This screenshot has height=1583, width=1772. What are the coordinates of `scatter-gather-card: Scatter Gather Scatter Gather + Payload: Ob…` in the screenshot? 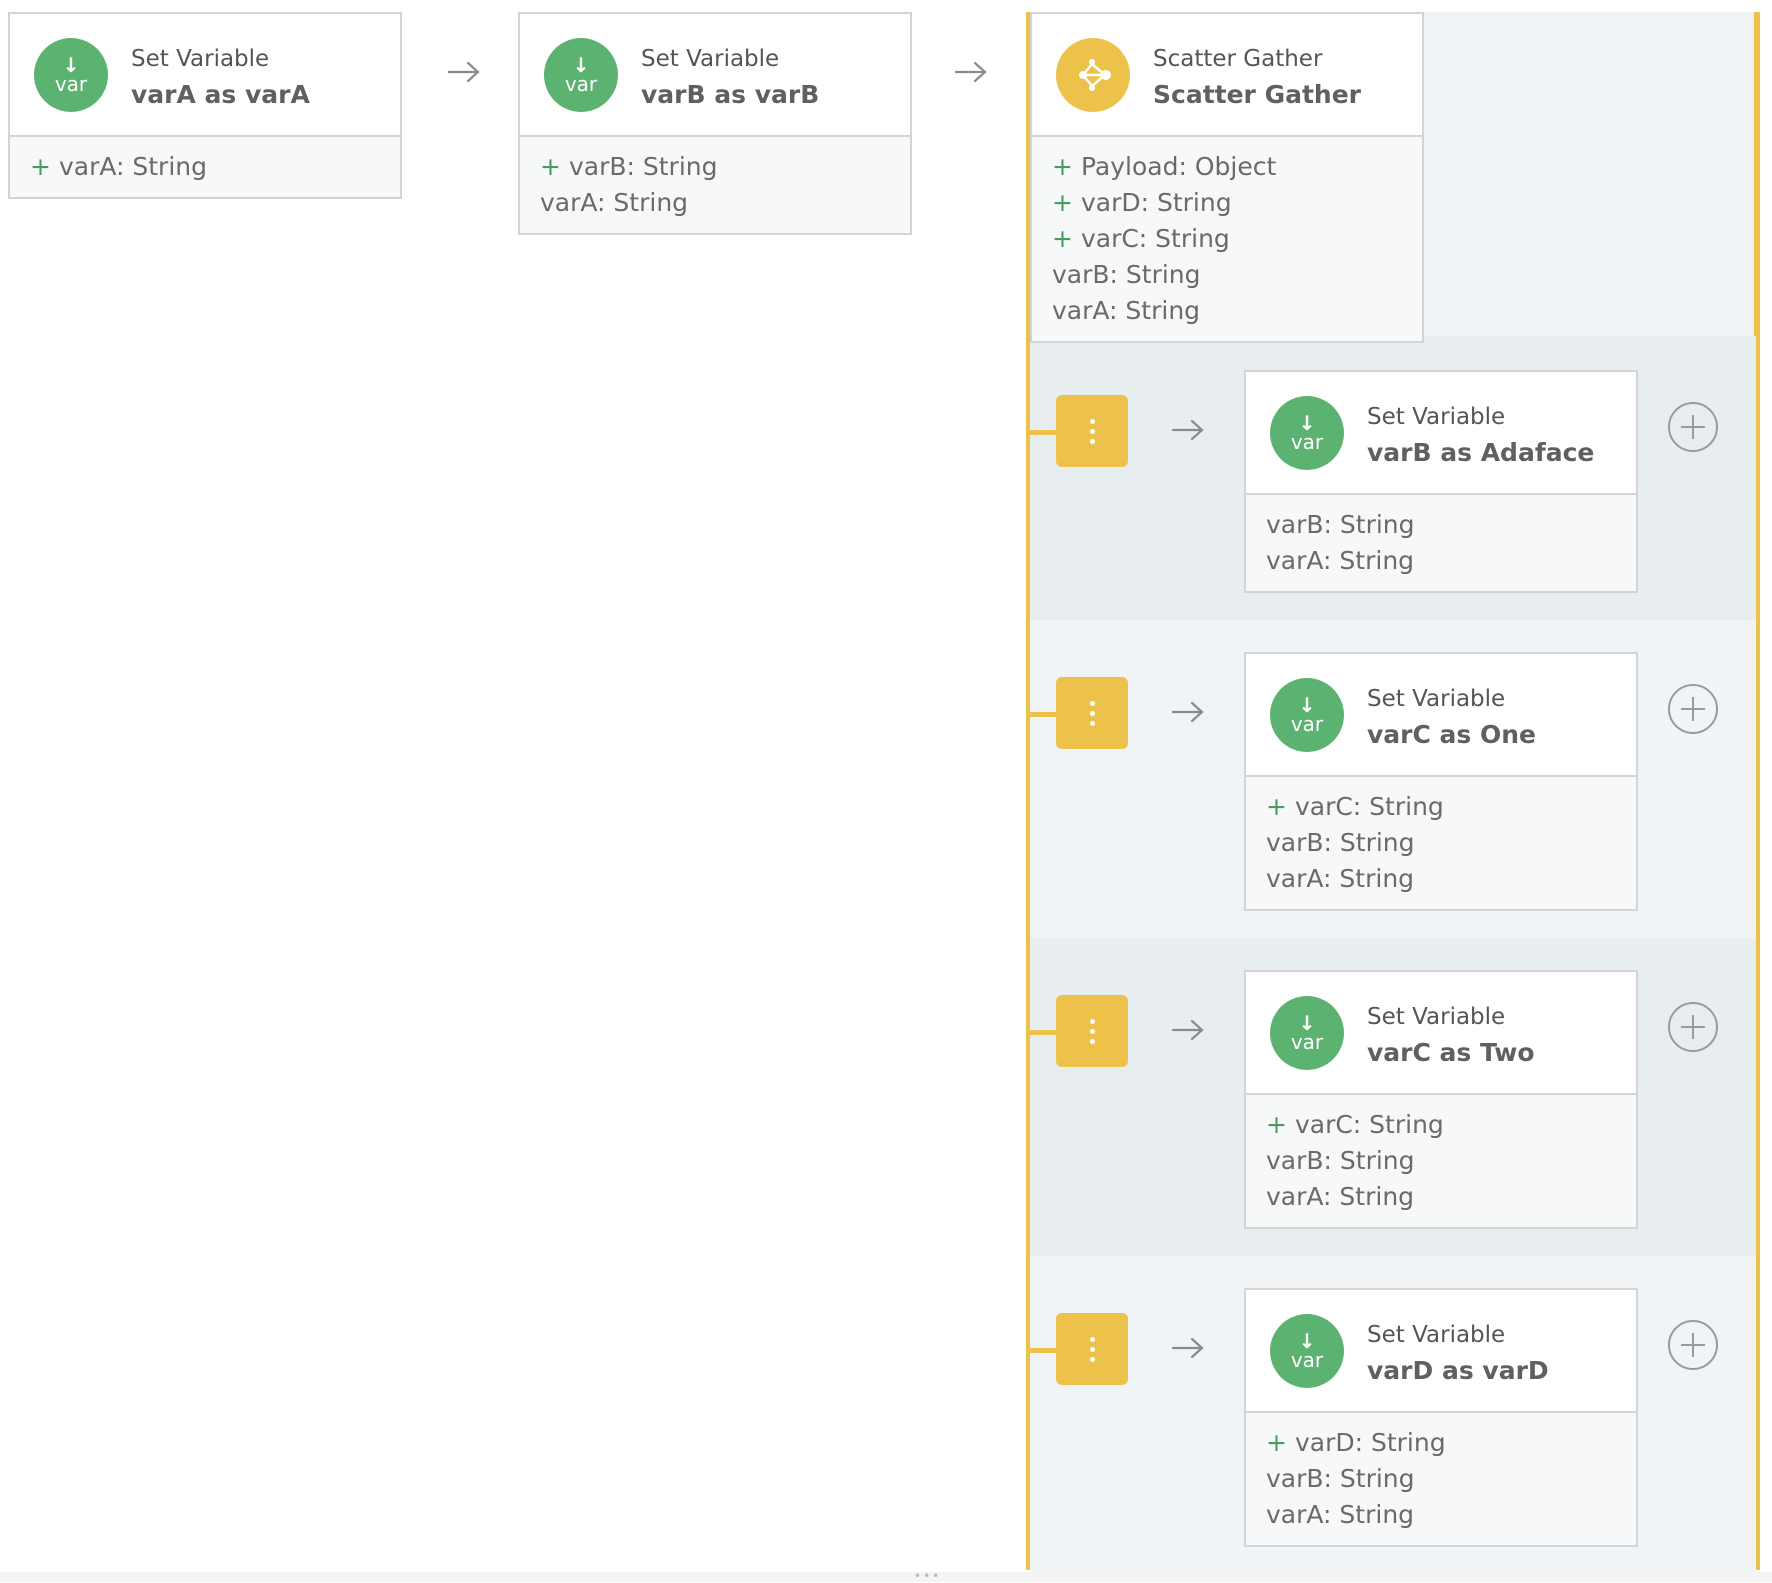 It's located at (1227, 177).